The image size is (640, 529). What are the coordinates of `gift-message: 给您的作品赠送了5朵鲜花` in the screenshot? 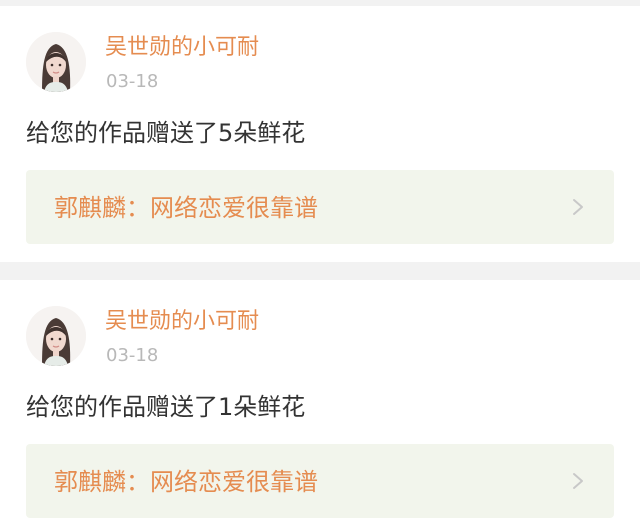 It's located at (166, 133).